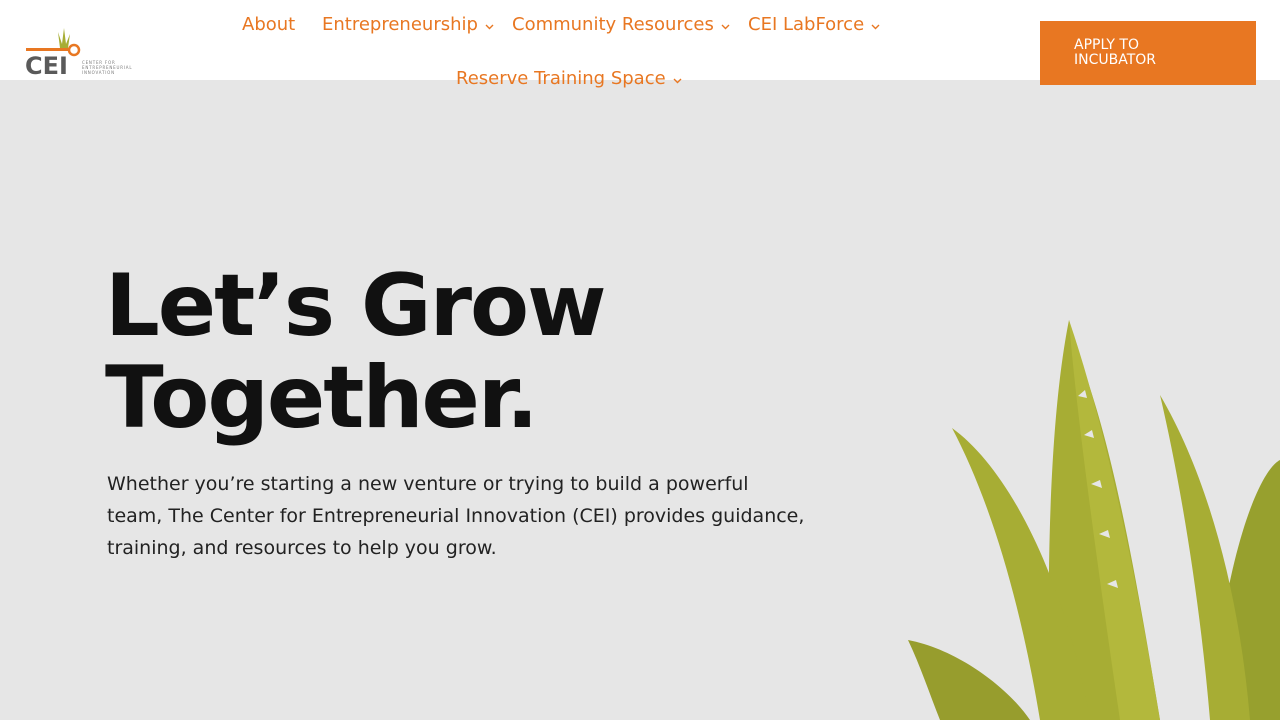 The image size is (1280, 720). I want to click on nav-item-label: About, so click(269, 24).